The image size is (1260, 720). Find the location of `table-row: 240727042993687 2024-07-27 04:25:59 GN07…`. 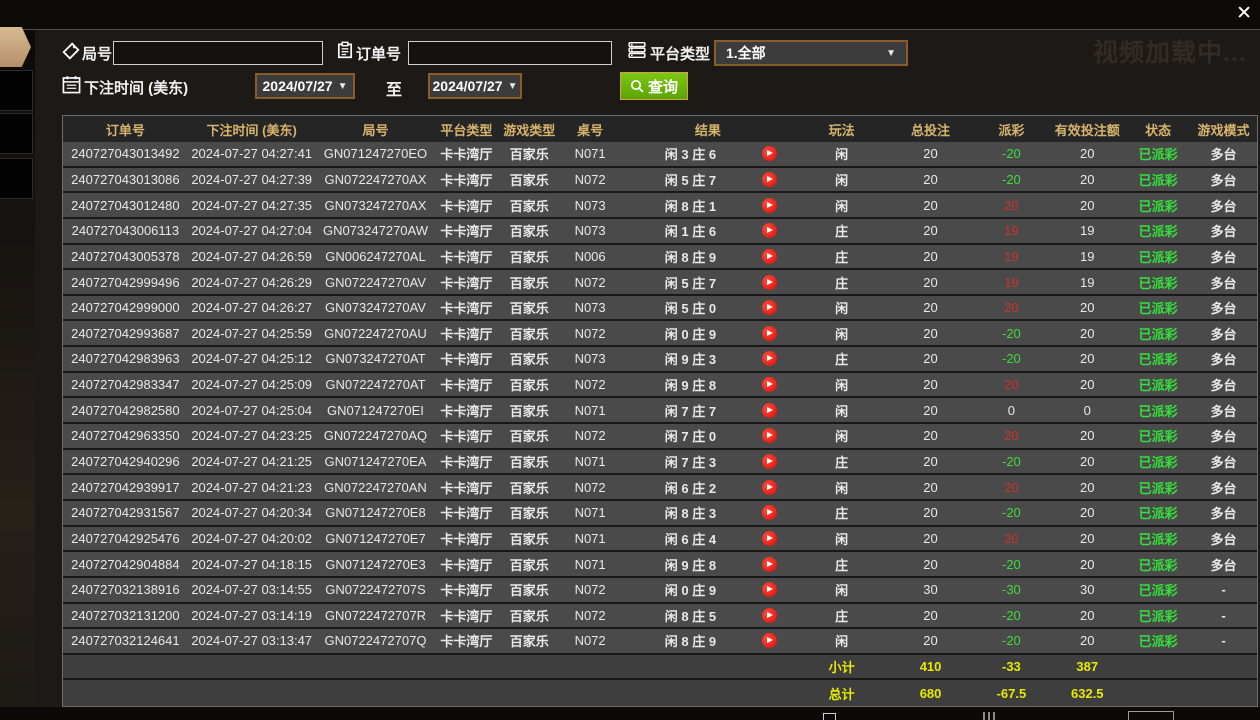

table-row: 240727042993687 2024-07-27 04:25:59 GN07… is located at coordinates (660, 334).